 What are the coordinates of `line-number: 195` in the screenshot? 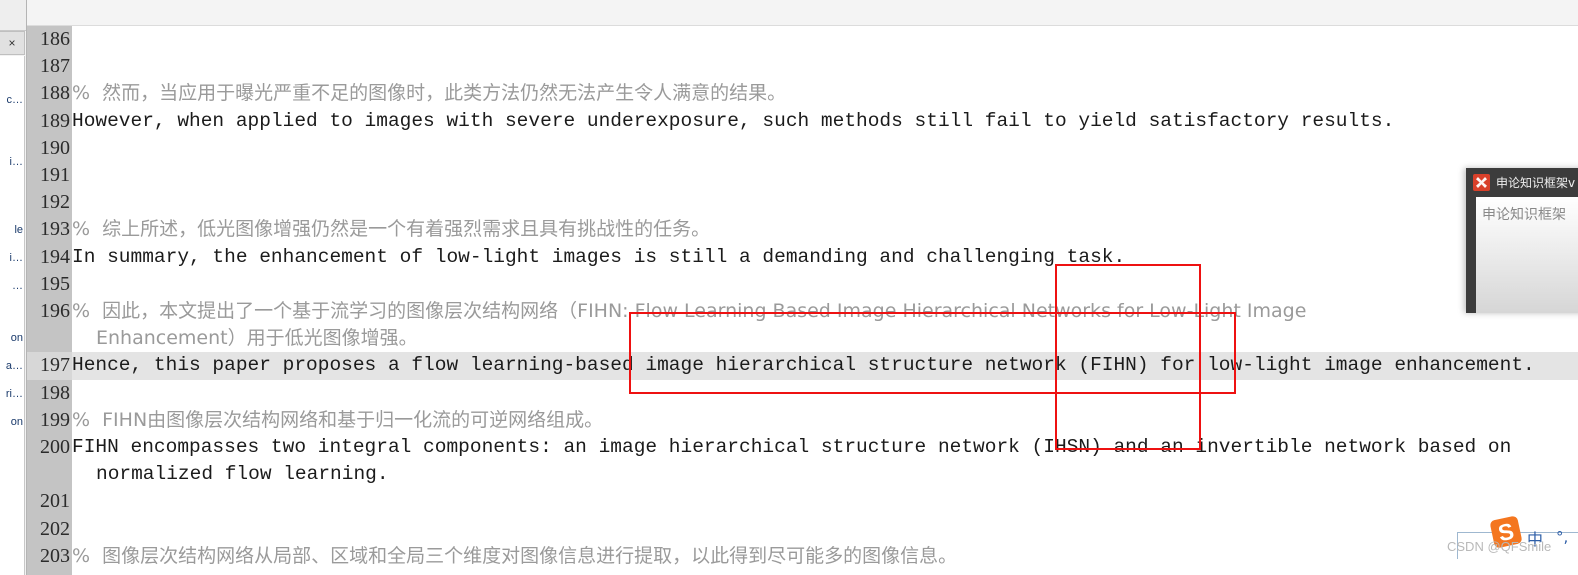 It's located at (55, 283).